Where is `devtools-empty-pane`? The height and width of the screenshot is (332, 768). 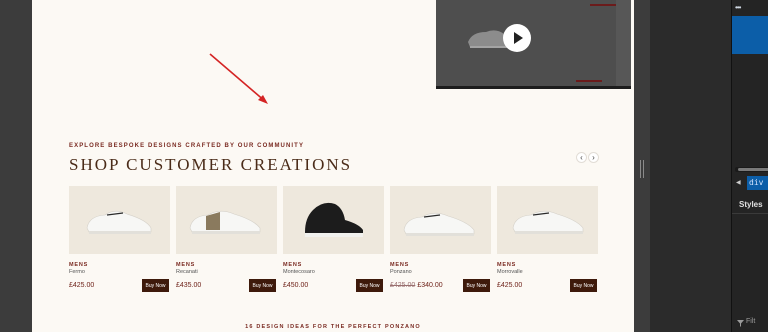 devtools-empty-pane is located at coordinates (690, 166).